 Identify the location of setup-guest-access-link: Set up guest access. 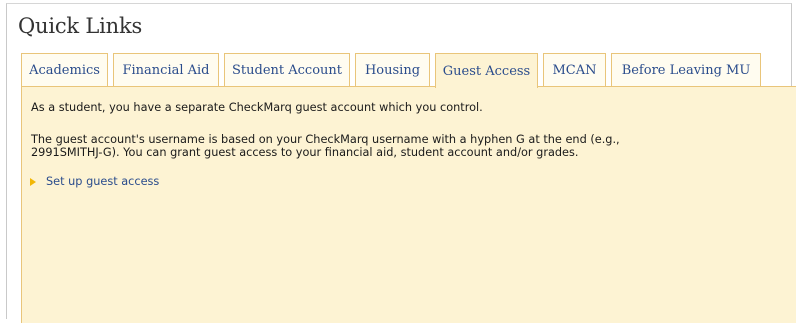
(102, 181).